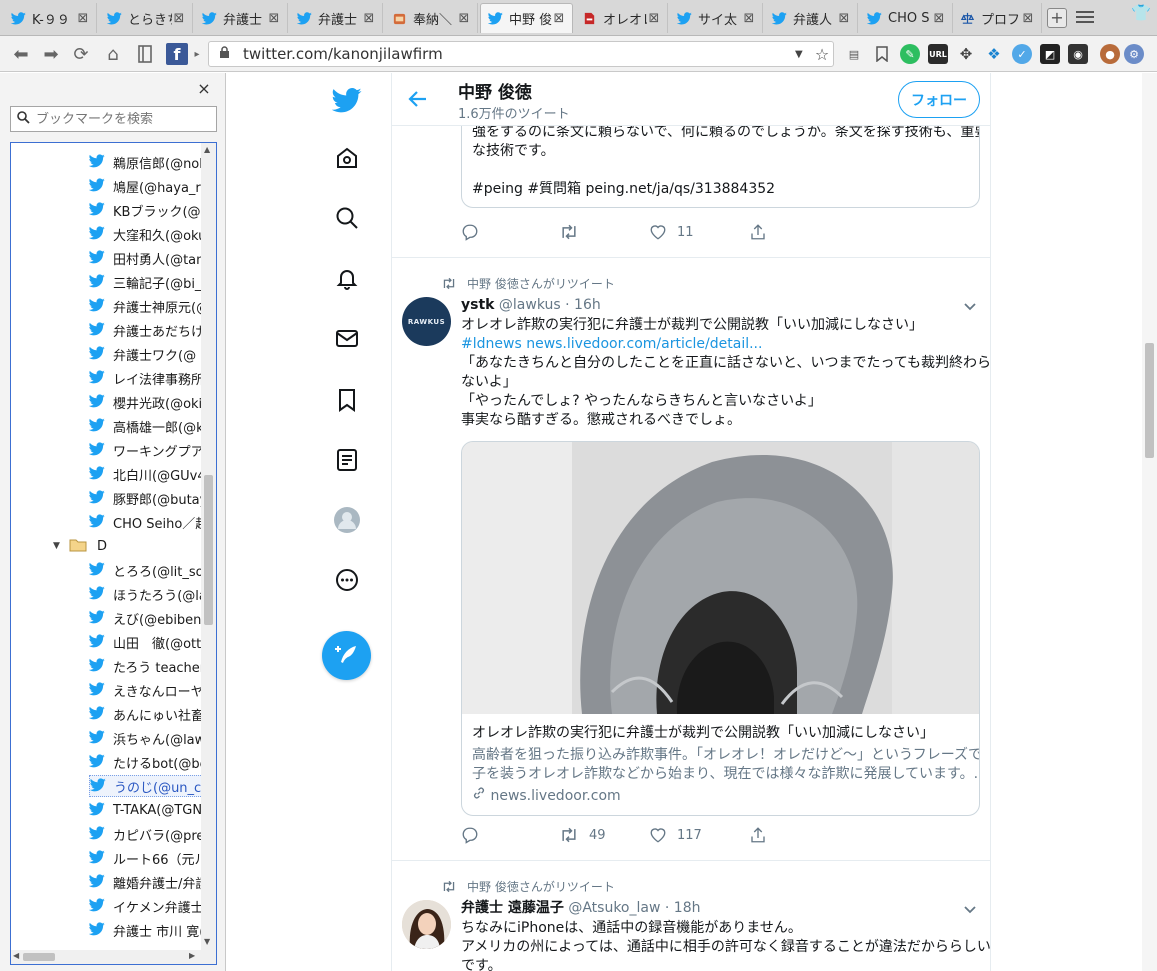  I want to click on bookmark-item: レイ法律事務所, so click(145, 378).